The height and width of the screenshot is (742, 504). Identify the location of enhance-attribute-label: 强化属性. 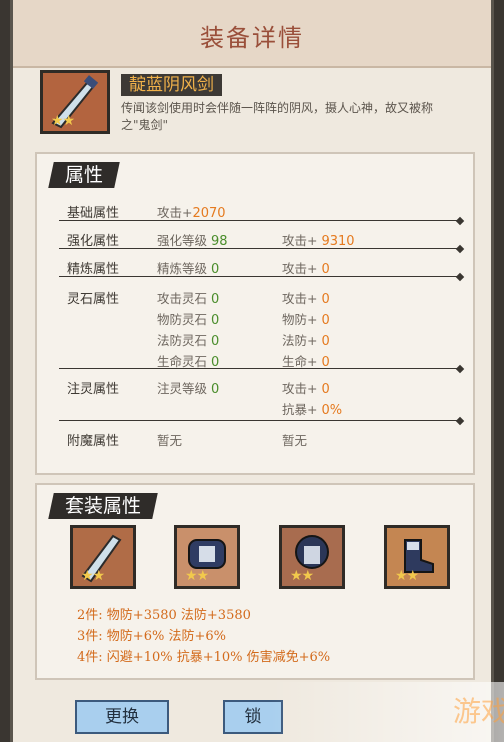
(93, 241).